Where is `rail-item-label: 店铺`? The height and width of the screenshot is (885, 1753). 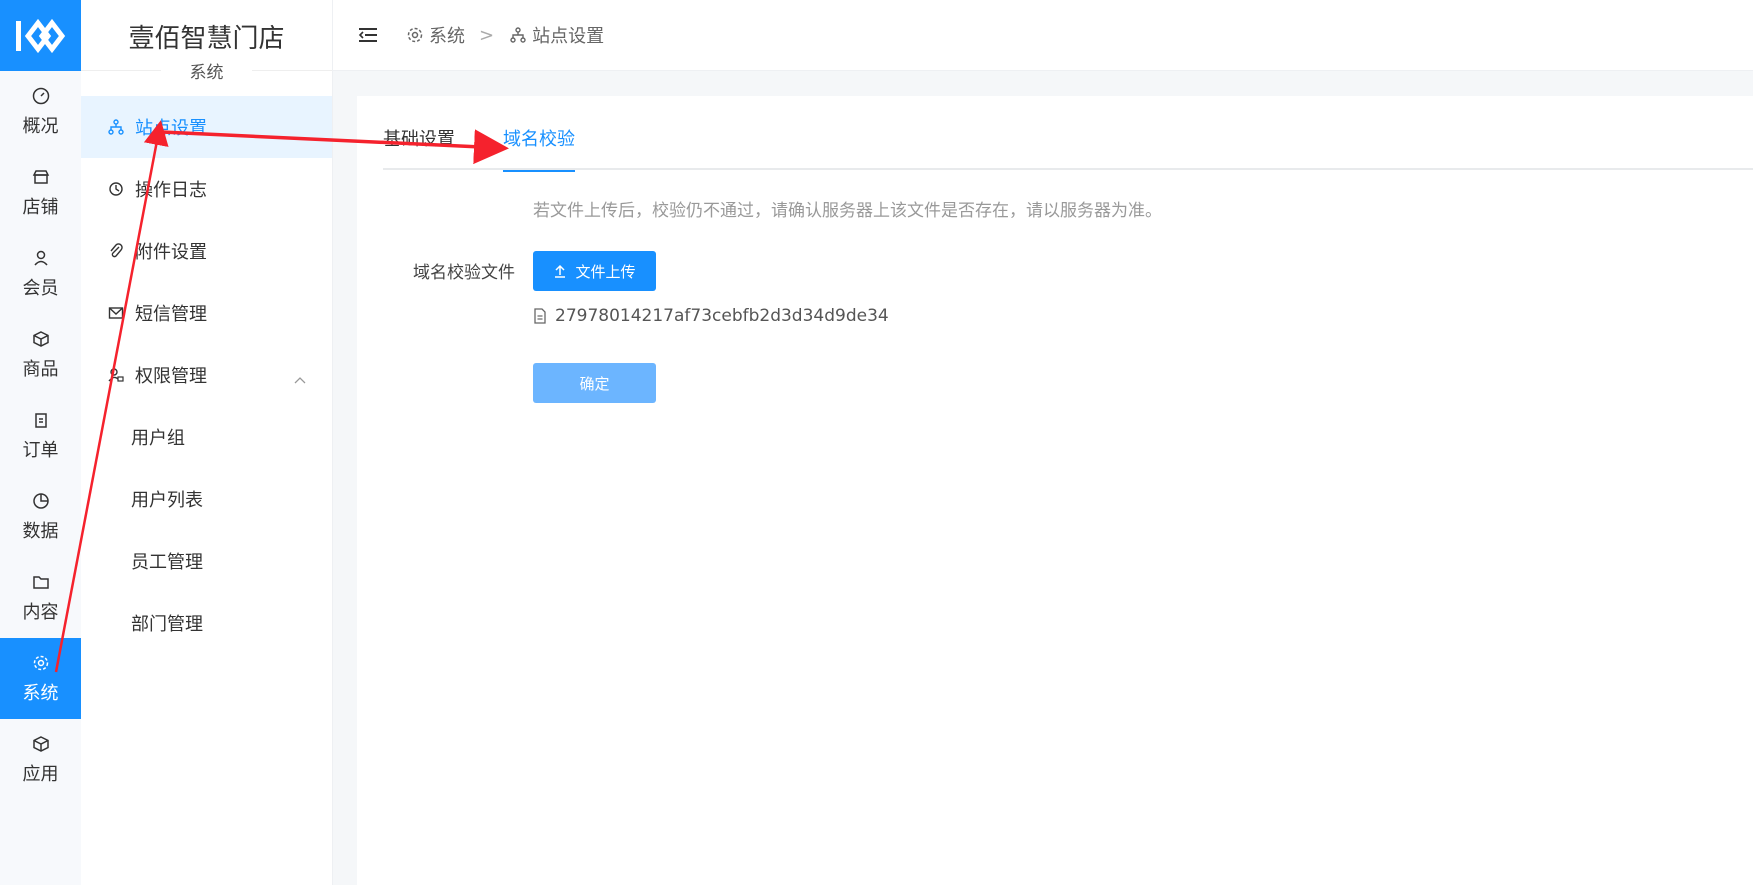 rail-item-label: 店铺 is located at coordinates (40, 207).